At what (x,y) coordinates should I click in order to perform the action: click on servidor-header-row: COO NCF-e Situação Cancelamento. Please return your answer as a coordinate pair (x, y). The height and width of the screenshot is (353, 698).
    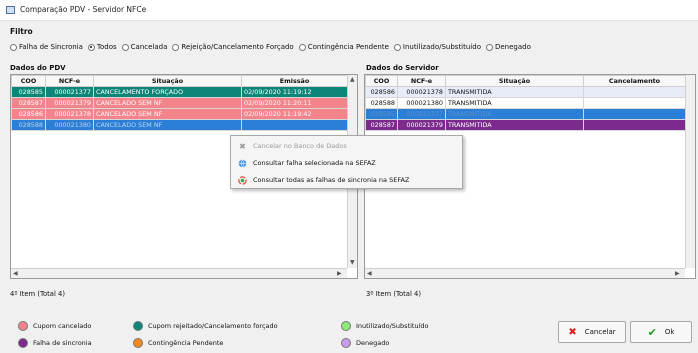
    Looking at the image, I should click on (525, 81).